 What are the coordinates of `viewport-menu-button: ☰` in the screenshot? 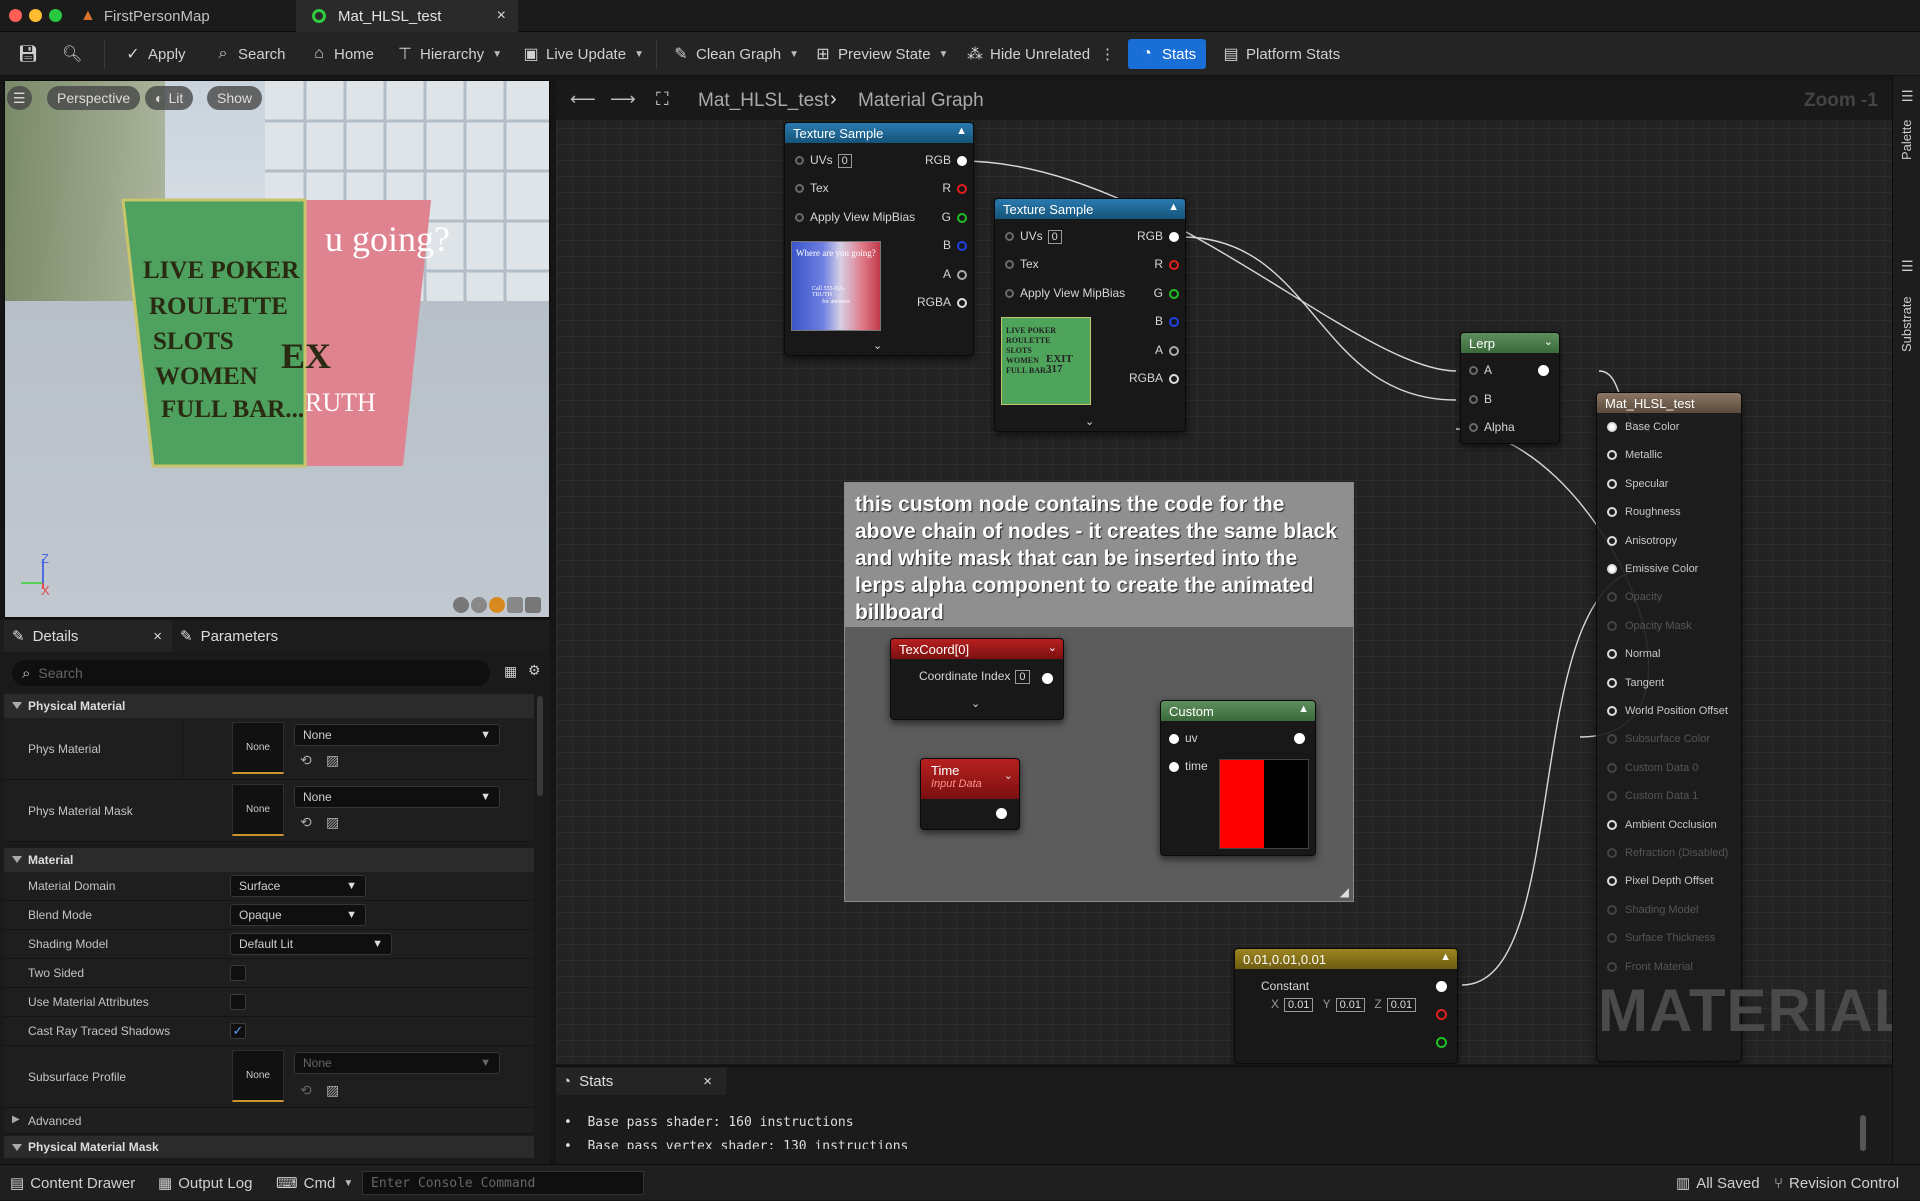 It's located at (19, 98).